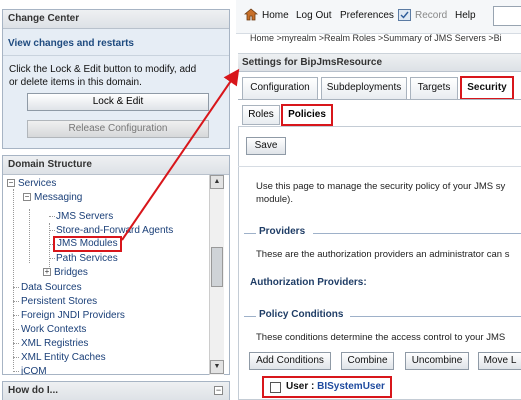 This screenshot has height=400, width=521. Describe the element at coordinates (290, 361) in the screenshot. I see `add-conditions-button: Add Conditions` at that location.